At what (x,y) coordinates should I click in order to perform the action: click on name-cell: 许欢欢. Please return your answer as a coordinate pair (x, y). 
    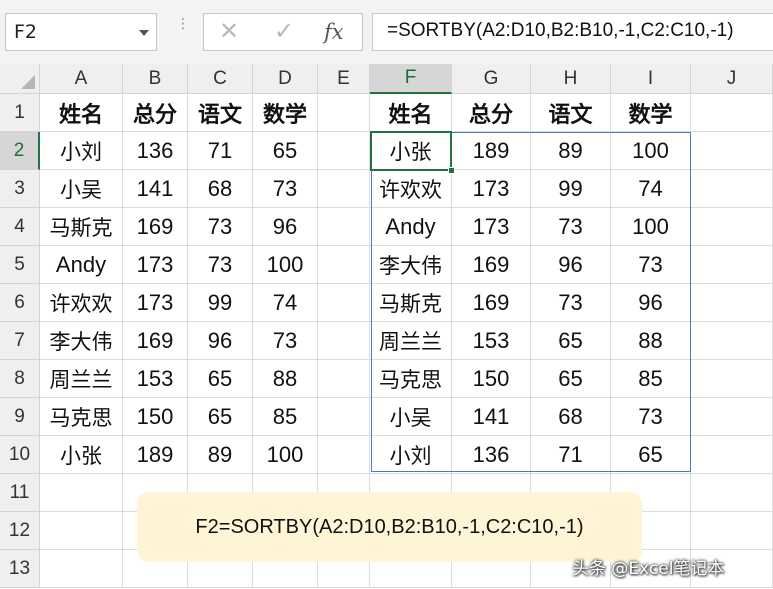
    Looking at the image, I should click on (411, 189).